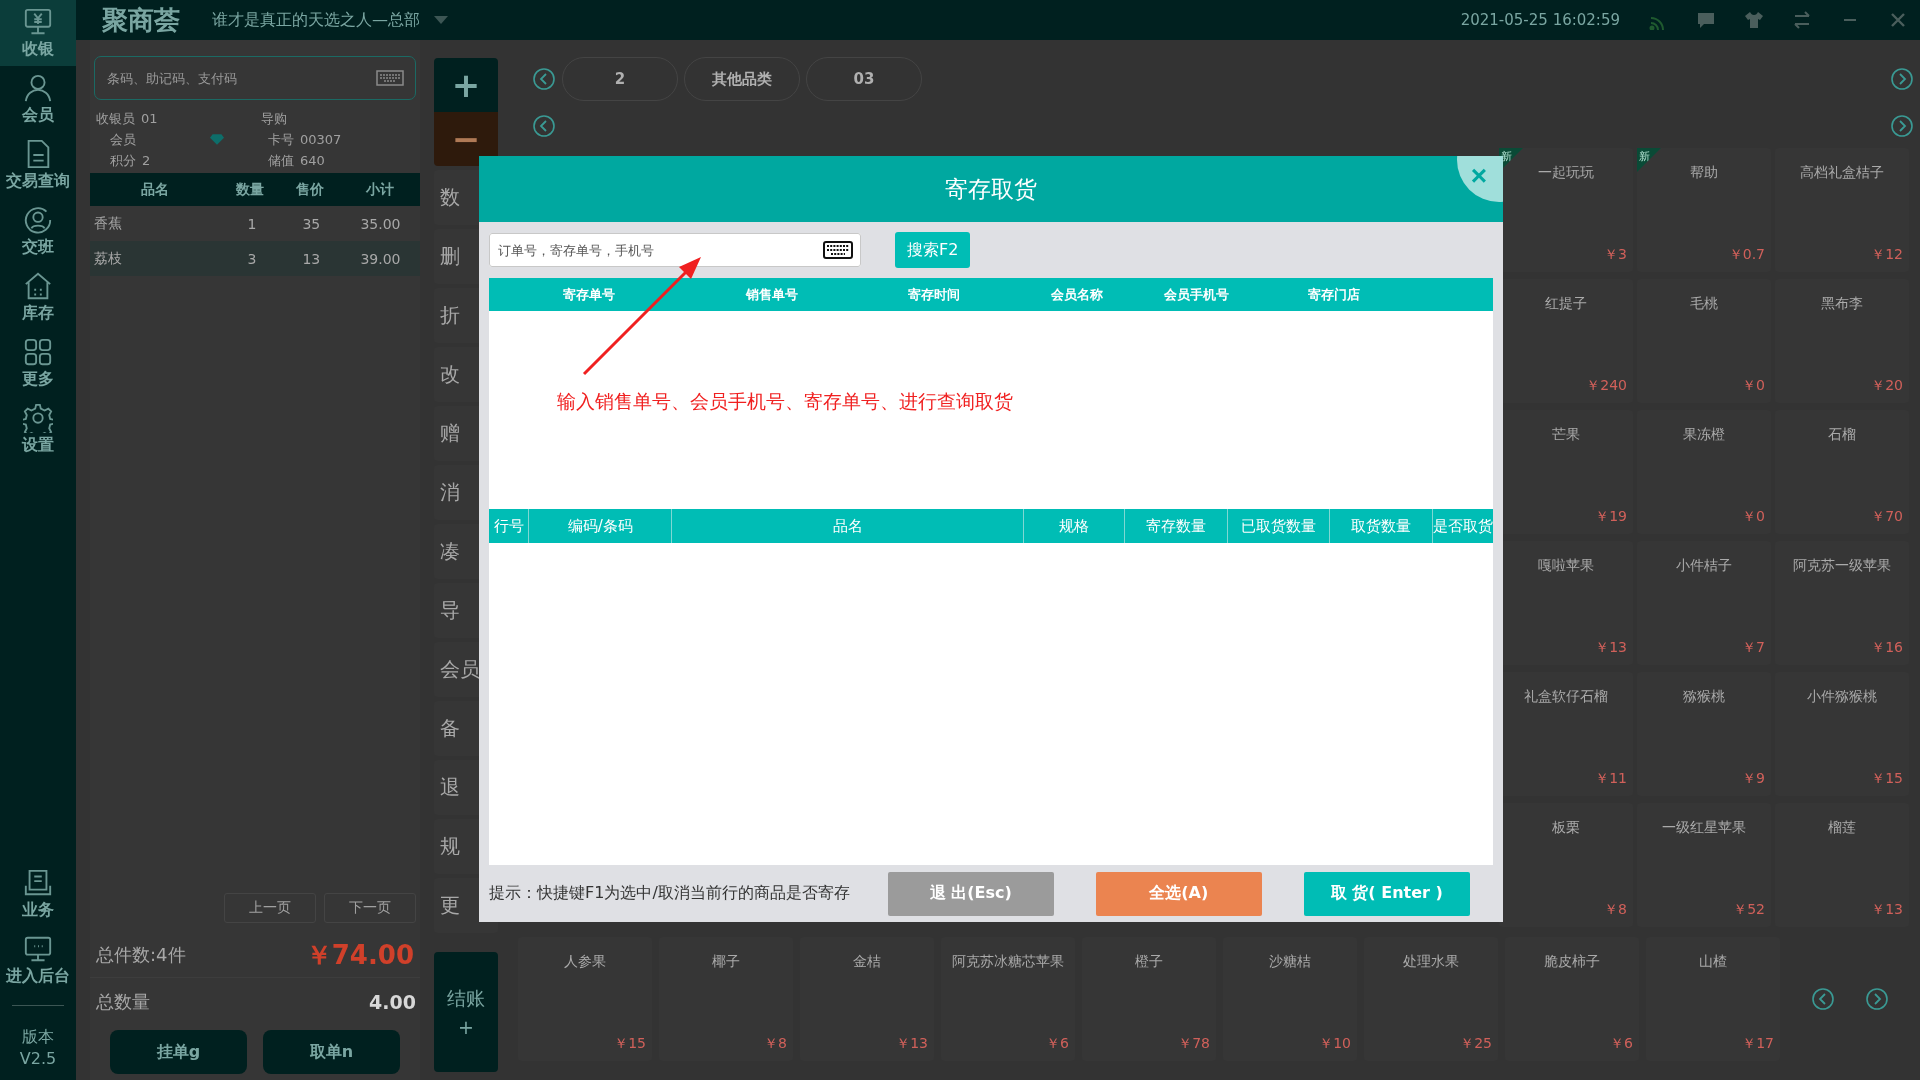 This screenshot has width=1920, height=1080. I want to click on message-icon, so click(1706, 20).